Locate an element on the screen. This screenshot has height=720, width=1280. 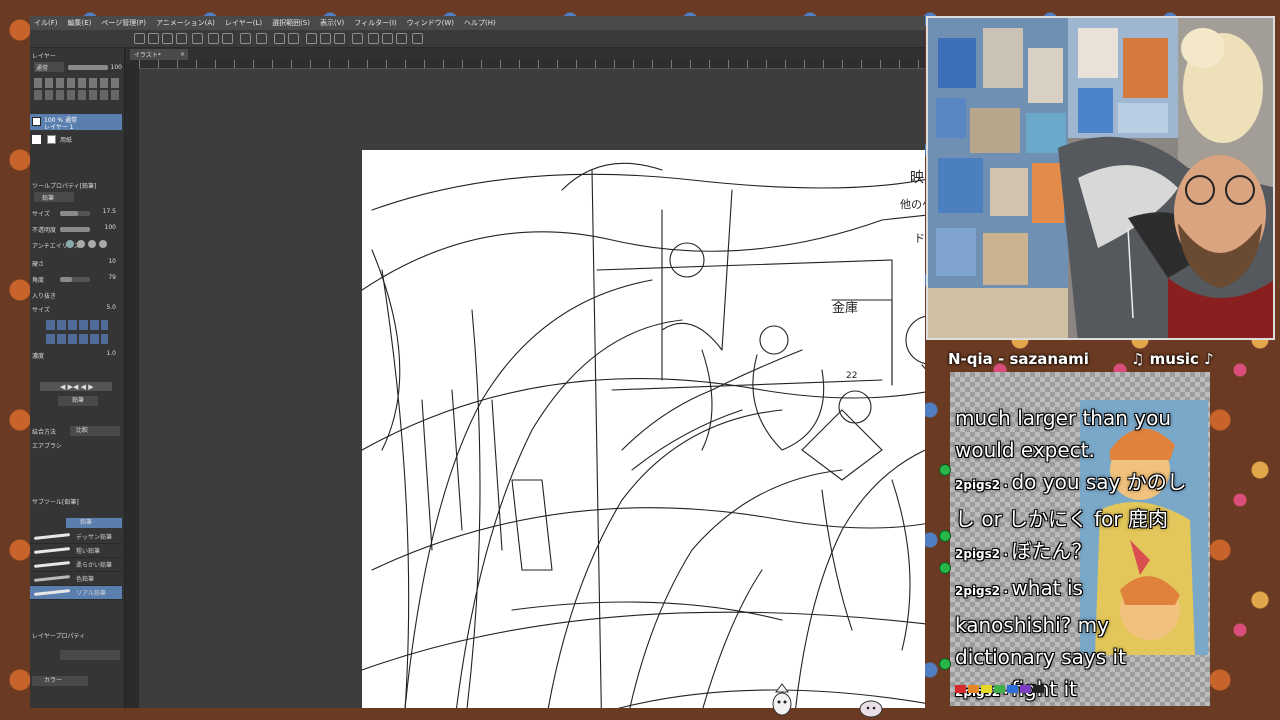
brush-item: 色鉛筆 is located at coordinates (76, 579).